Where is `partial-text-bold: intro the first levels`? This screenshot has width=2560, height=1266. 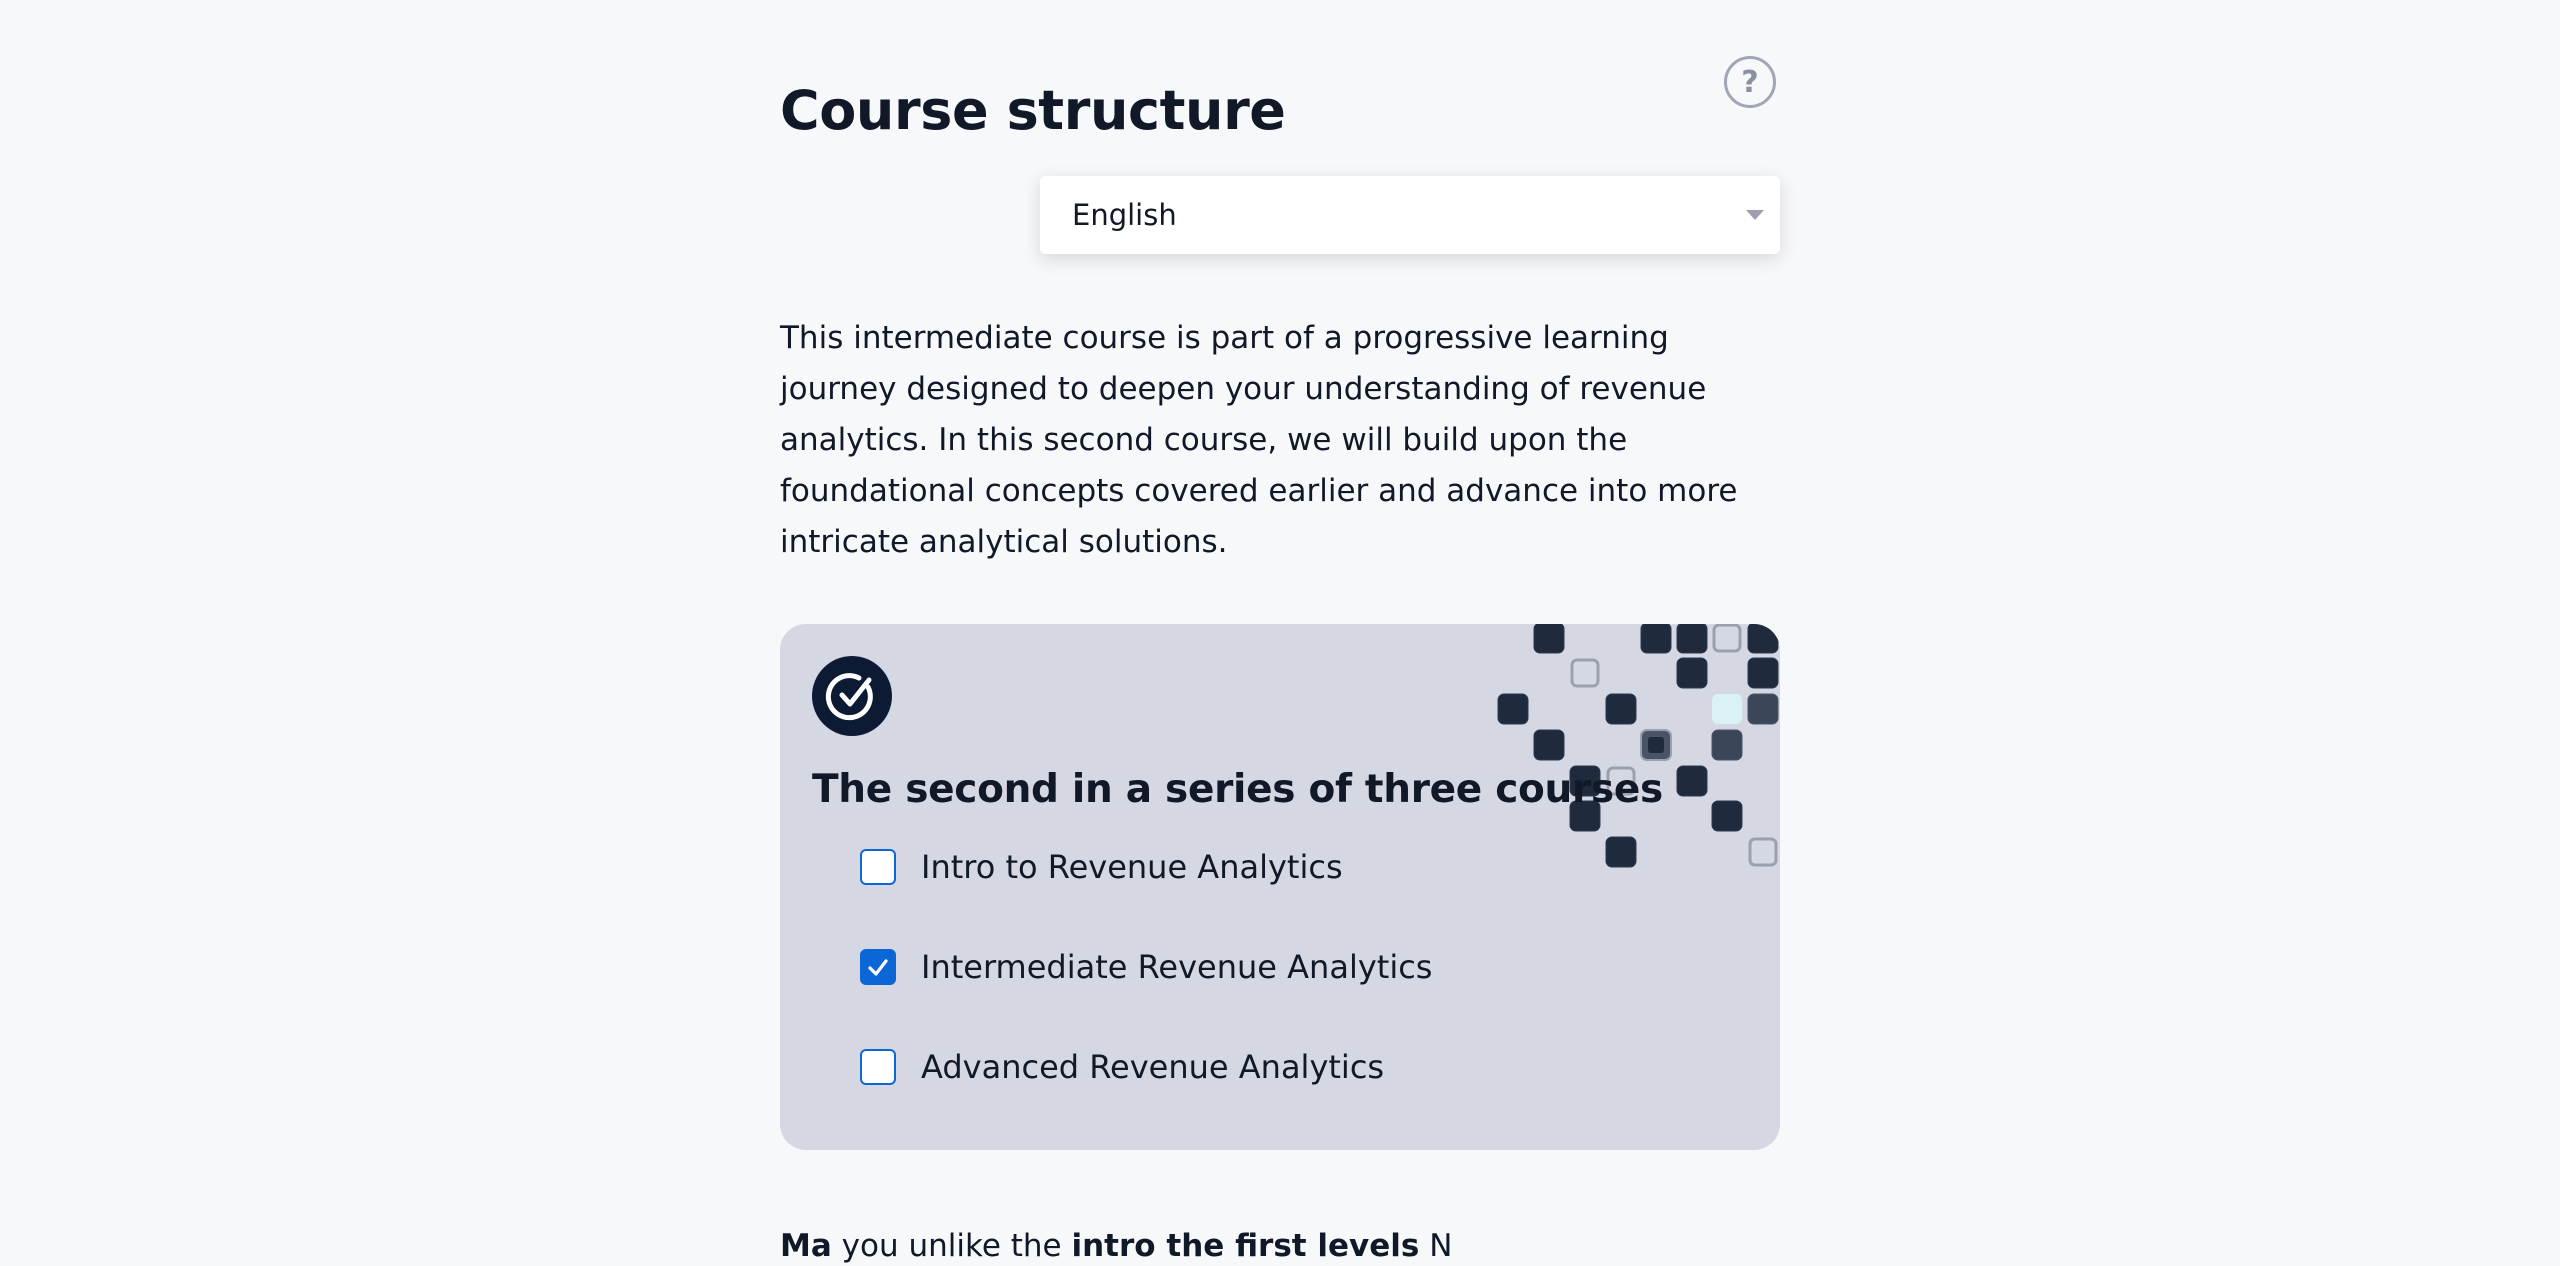
partial-text-bold: intro the first levels is located at coordinates (1245, 1246).